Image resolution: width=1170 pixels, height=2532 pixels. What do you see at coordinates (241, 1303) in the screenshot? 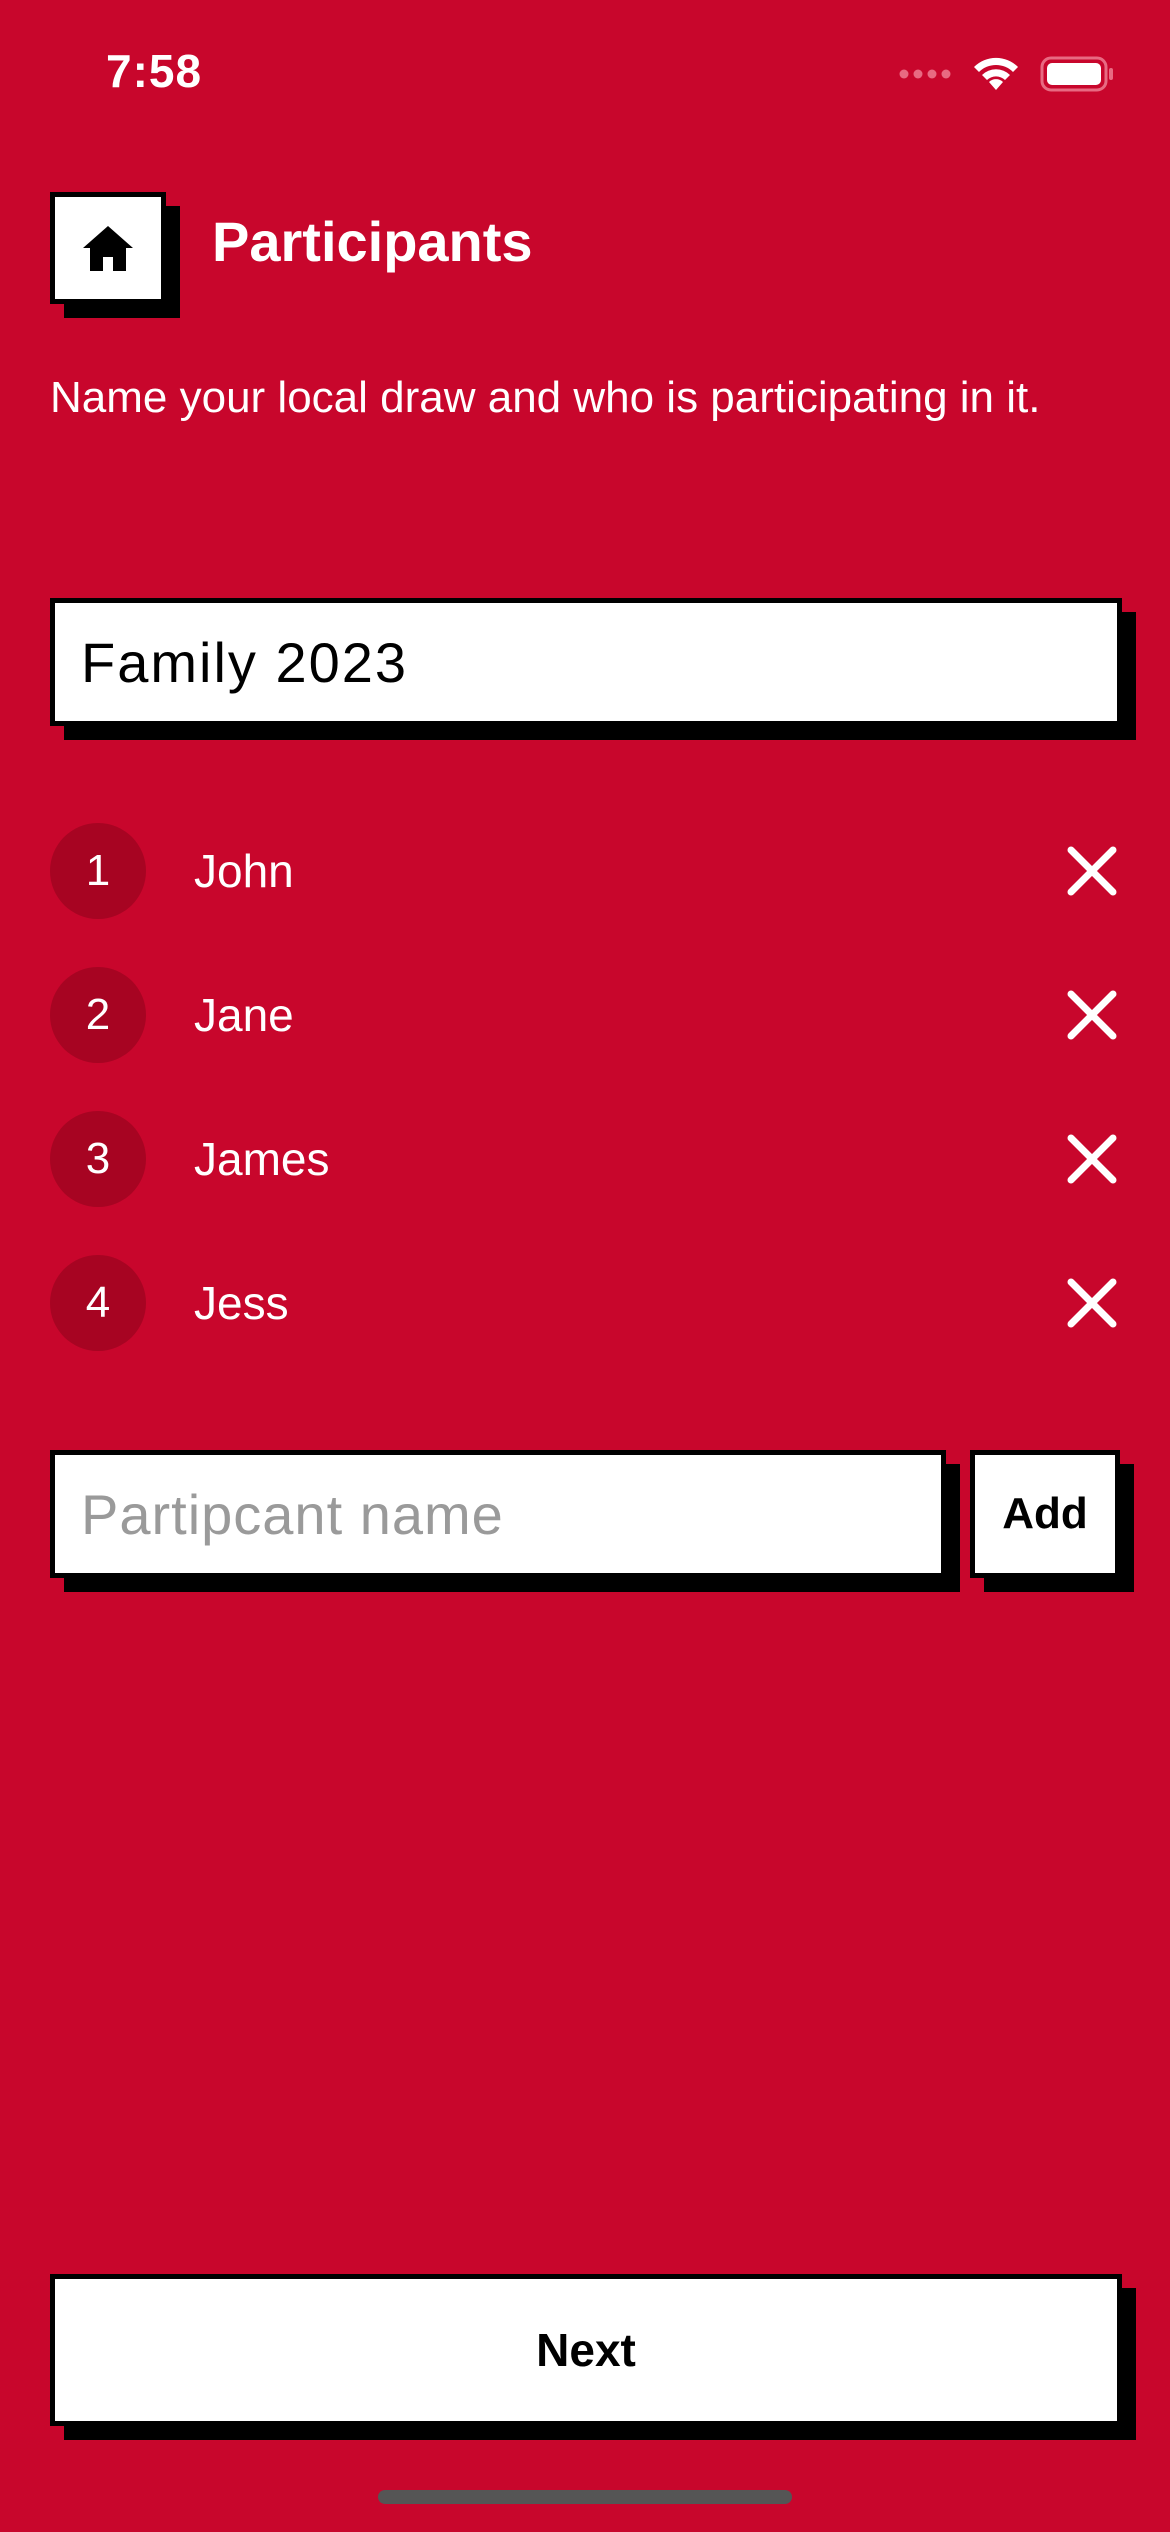
I see `participant-name: Jess` at bounding box center [241, 1303].